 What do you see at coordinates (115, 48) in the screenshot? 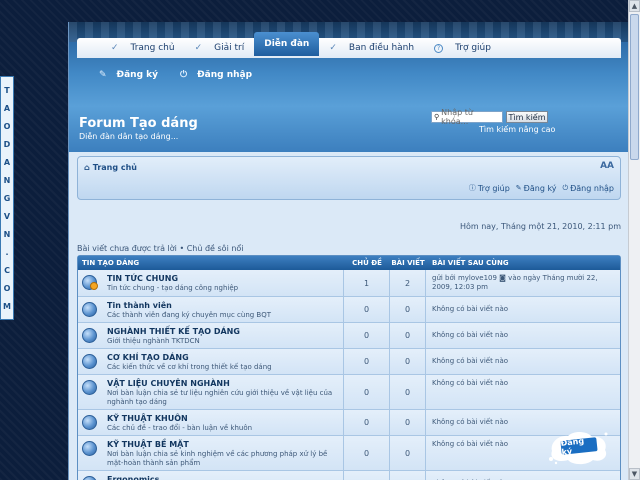
I see `check-icon: ✓` at bounding box center [115, 48].